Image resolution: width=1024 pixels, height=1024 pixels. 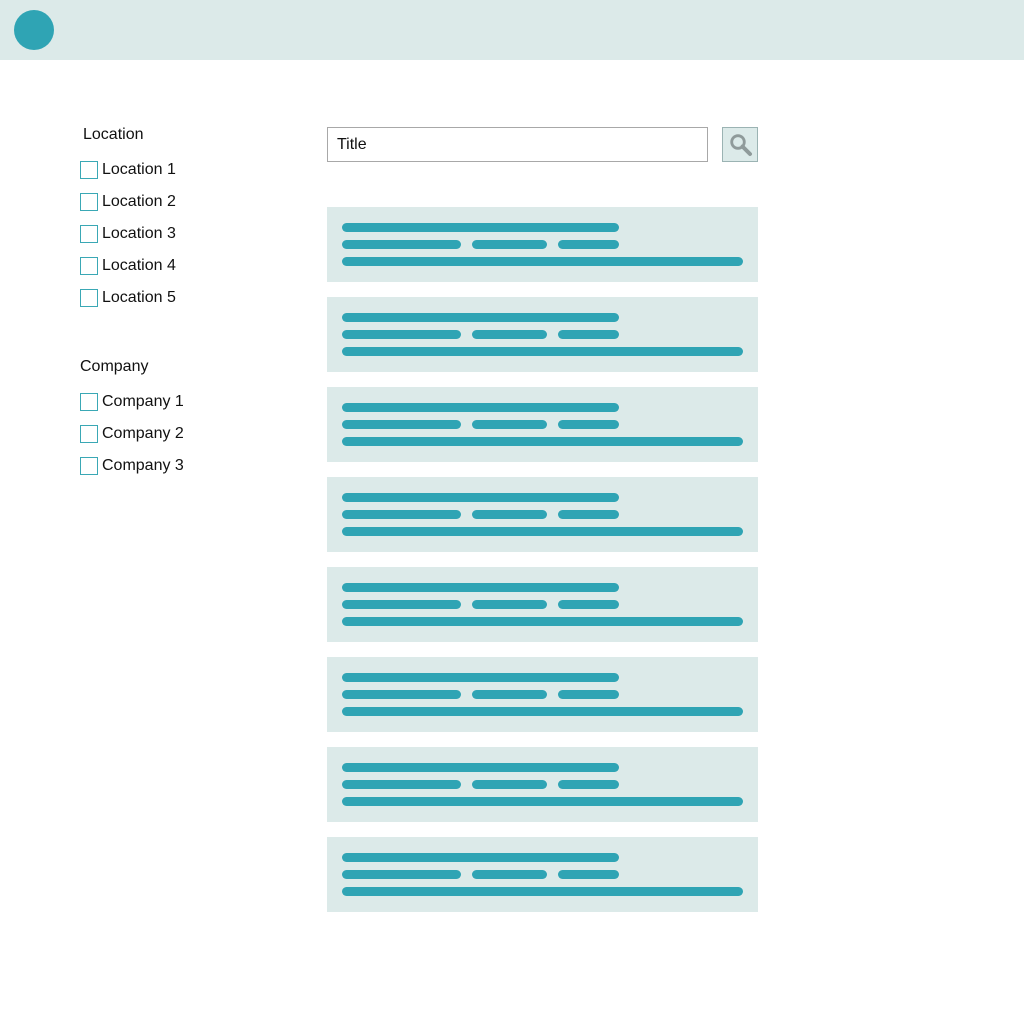 What do you see at coordinates (114, 366) in the screenshot?
I see `company-filter-title: Company` at bounding box center [114, 366].